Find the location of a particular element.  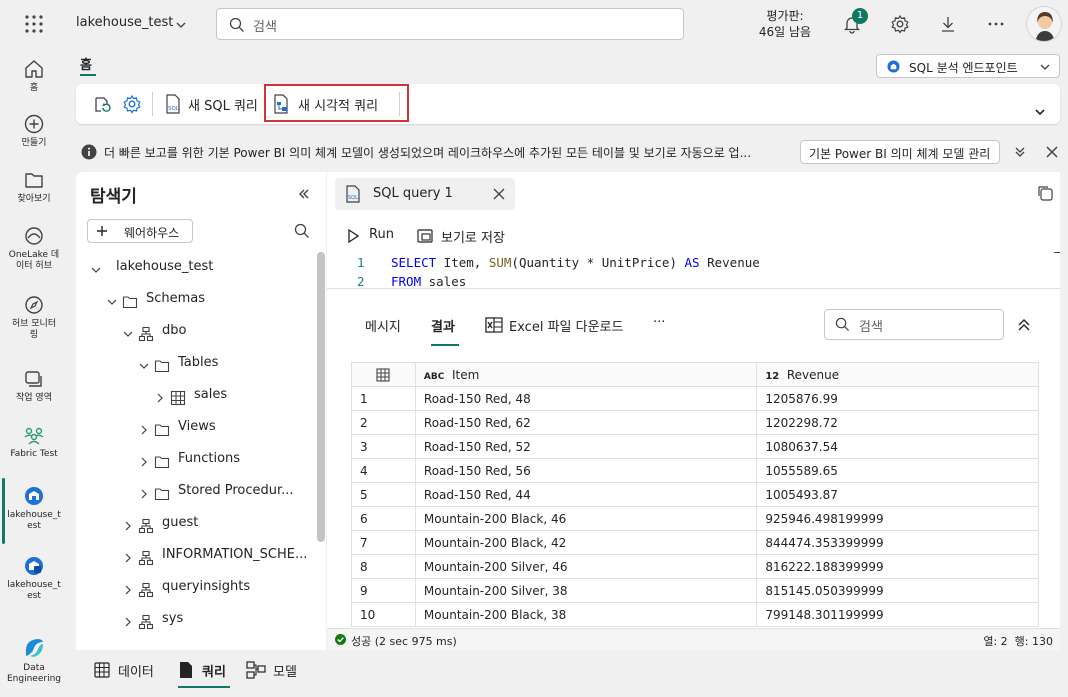

item-cell: Road-150 Red, 48 is located at coordinates (586, 398).